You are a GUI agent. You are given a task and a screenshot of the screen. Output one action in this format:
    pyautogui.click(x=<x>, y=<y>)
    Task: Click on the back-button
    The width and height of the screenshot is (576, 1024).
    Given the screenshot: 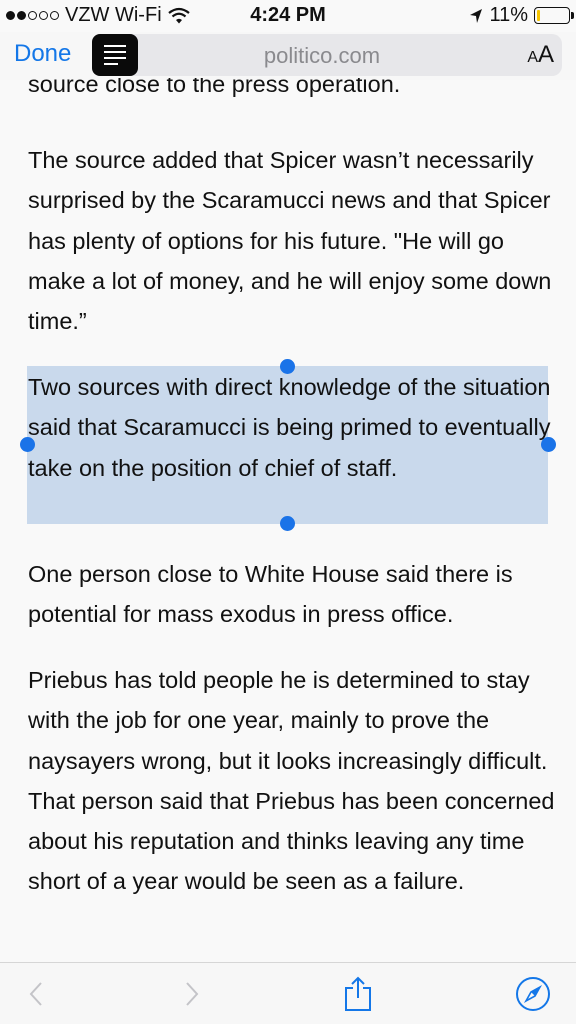 What is the action you would take?
    pyautogui.click(x=36, y=993)
    